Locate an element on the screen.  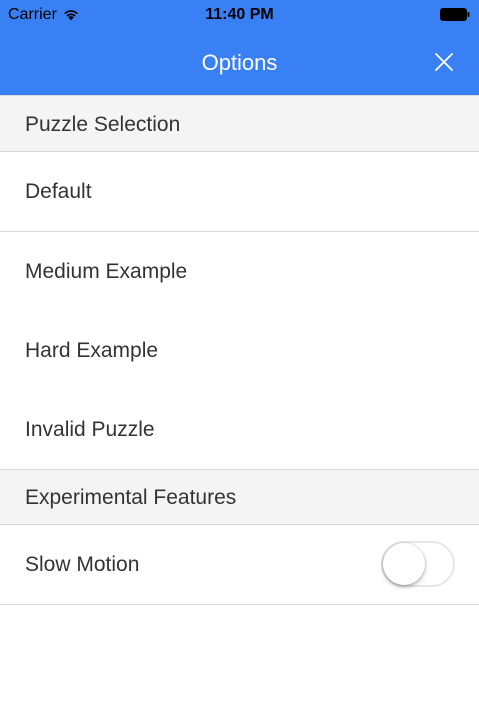
close-icon is located at coordinates (444, 62).